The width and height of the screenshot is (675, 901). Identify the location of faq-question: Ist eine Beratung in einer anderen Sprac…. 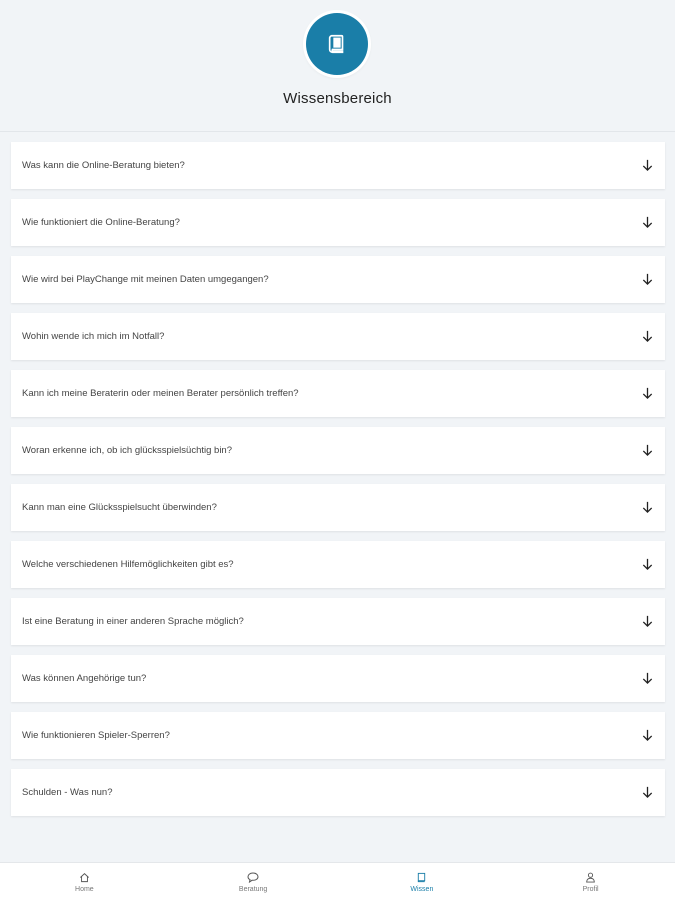
(133, 621).